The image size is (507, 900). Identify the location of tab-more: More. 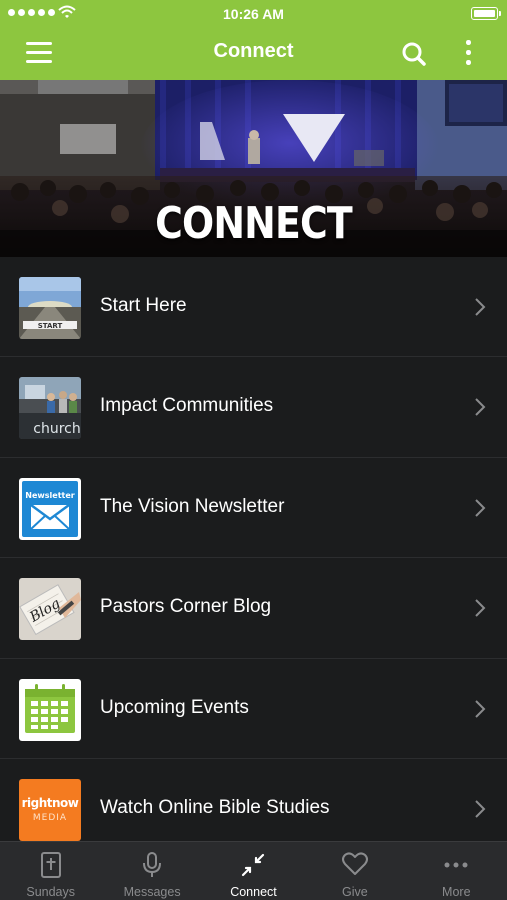
(456, 871).